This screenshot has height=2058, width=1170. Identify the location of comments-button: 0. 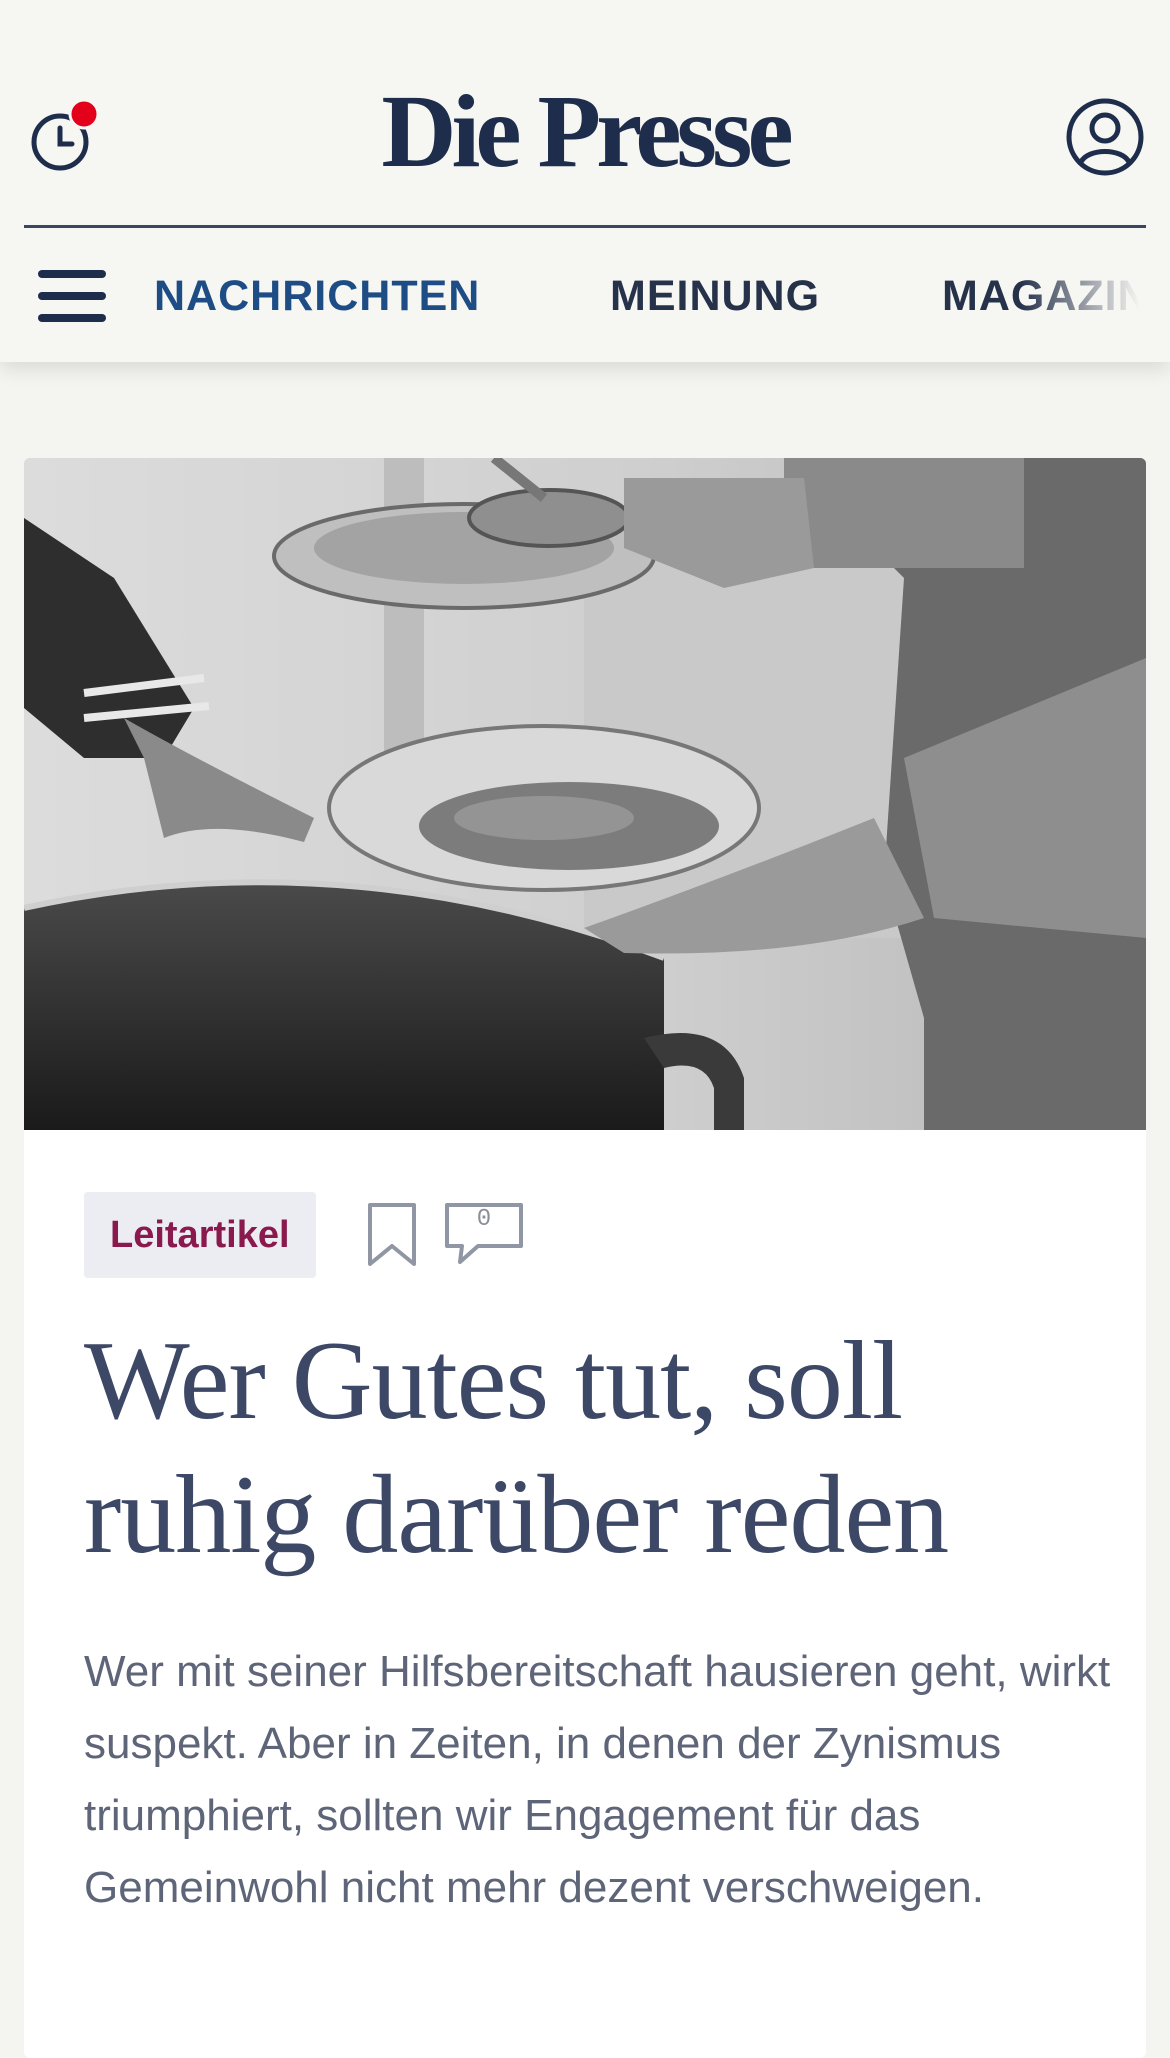
(484, 1233).